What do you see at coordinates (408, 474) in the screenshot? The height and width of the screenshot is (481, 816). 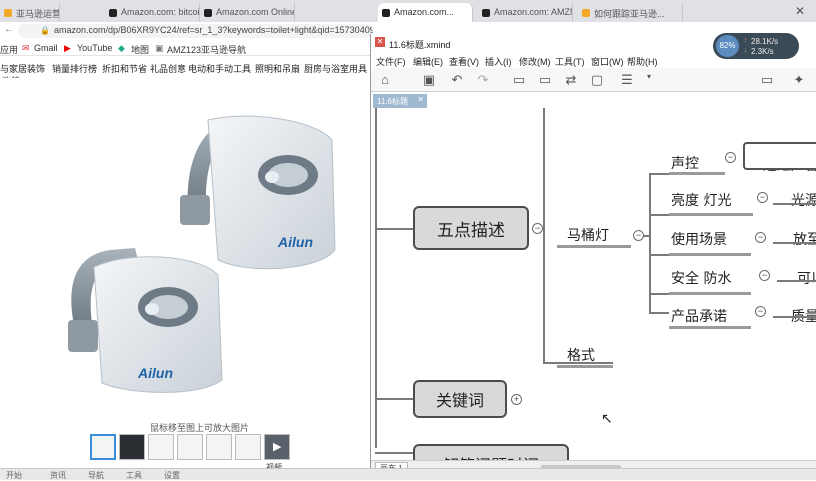 I see `taskbar: 开始 资讯 导航 工具 设置` at bounding box center [408, 474].